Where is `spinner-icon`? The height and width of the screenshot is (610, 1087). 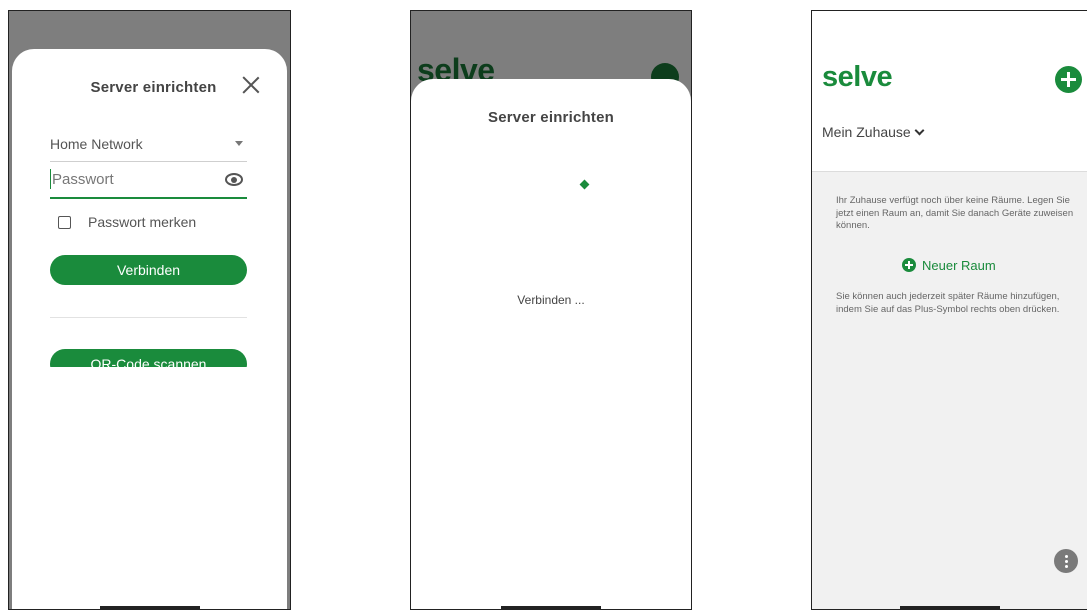 spinner-icon is located at coordinates (584, 184).